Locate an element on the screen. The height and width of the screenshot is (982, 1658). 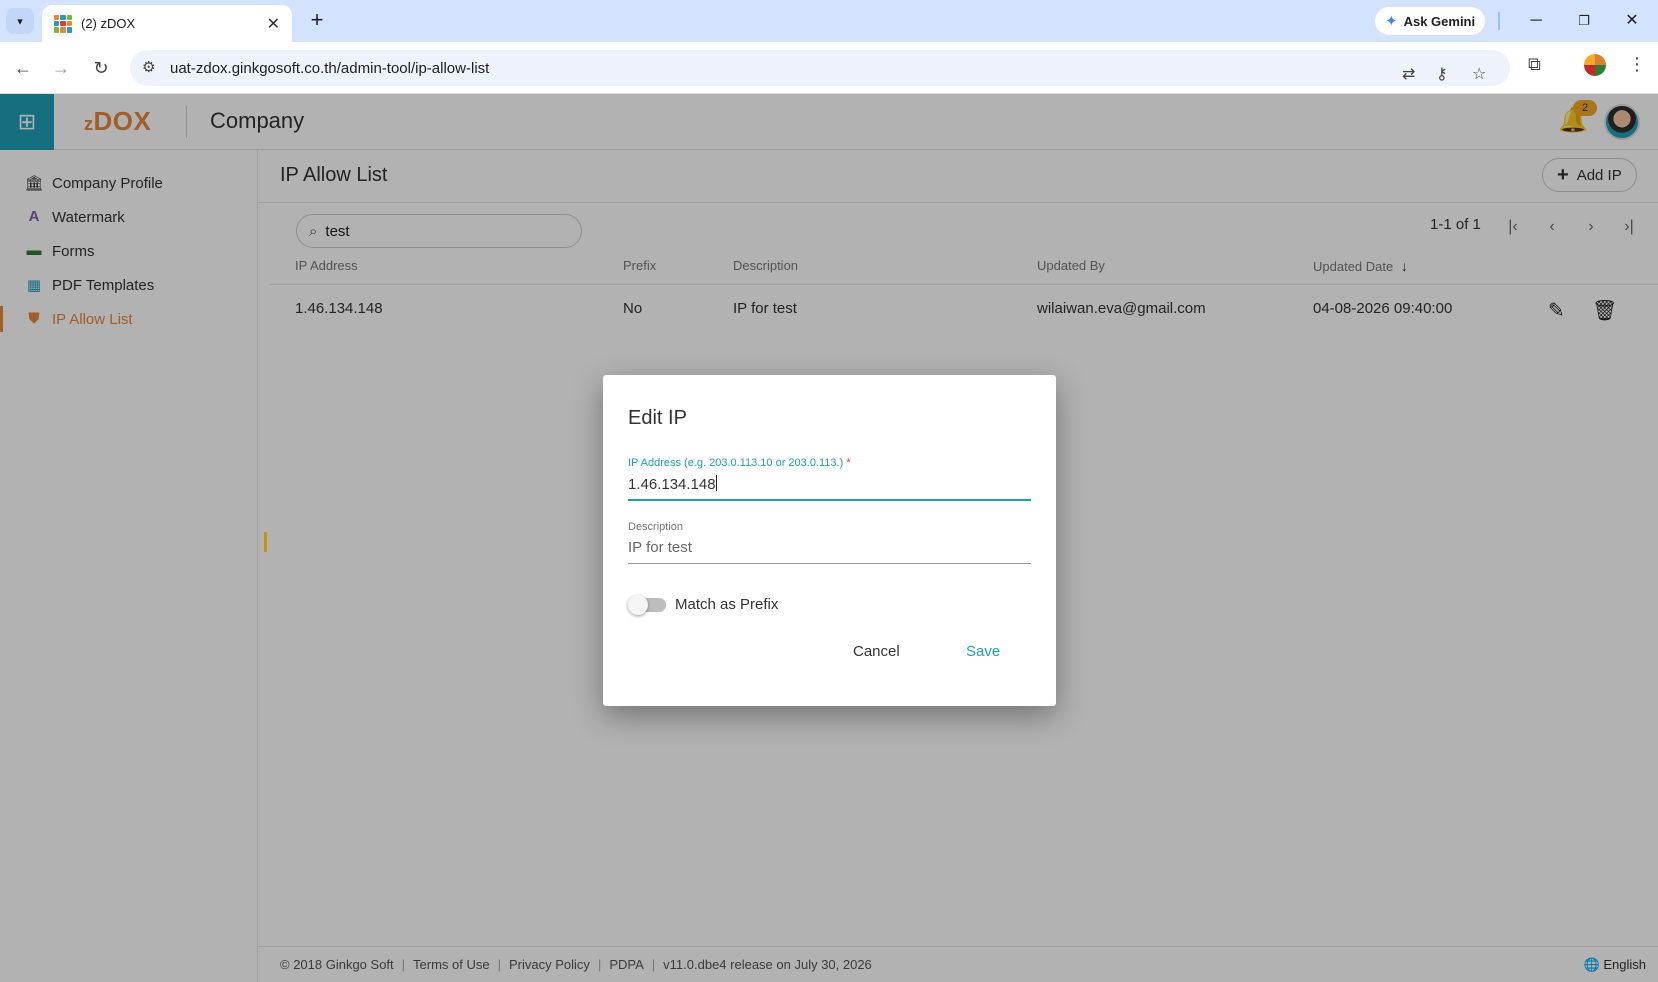
translate-icon: ⇄ is located at coordinates (1408, 74).